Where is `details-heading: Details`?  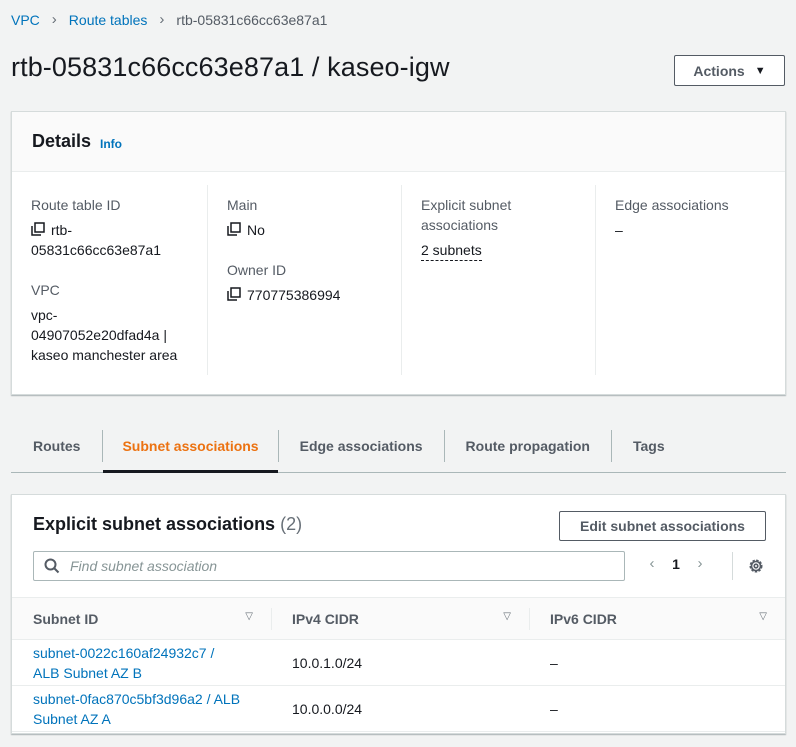 details-heading: Details is located at coordinates (62, 141).